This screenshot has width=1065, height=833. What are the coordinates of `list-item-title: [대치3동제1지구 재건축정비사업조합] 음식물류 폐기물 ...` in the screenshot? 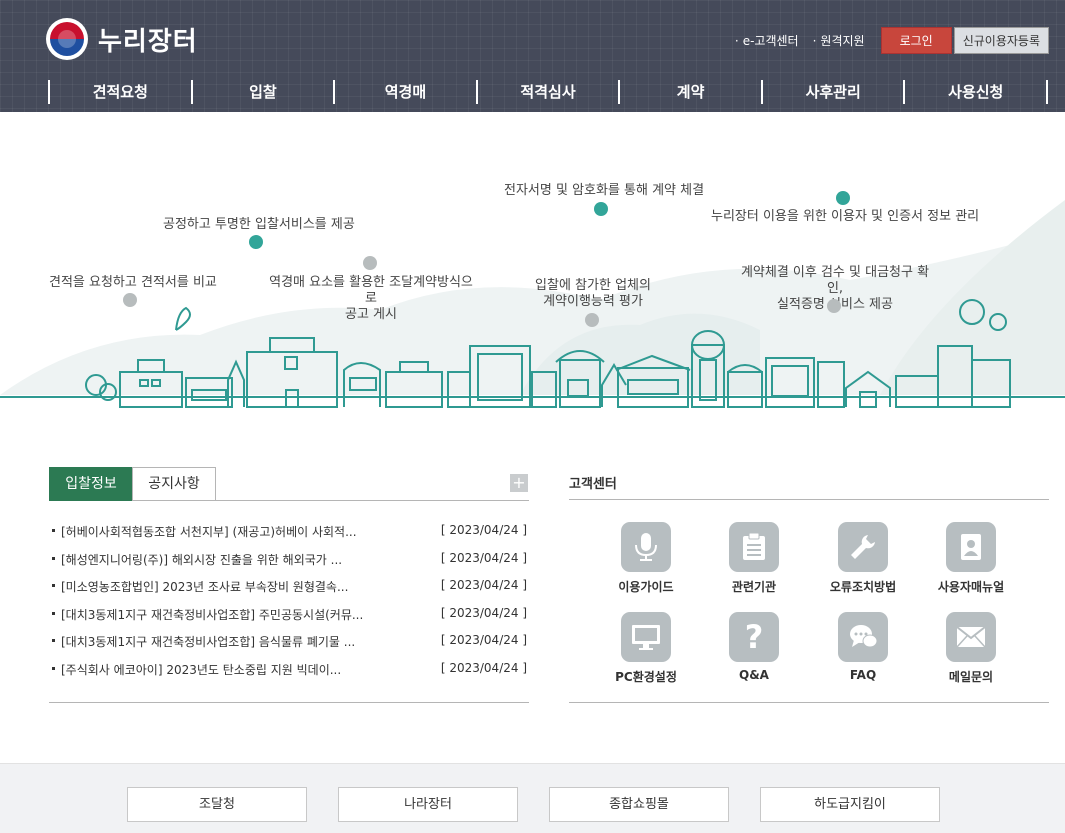 It's located at (203, 641).